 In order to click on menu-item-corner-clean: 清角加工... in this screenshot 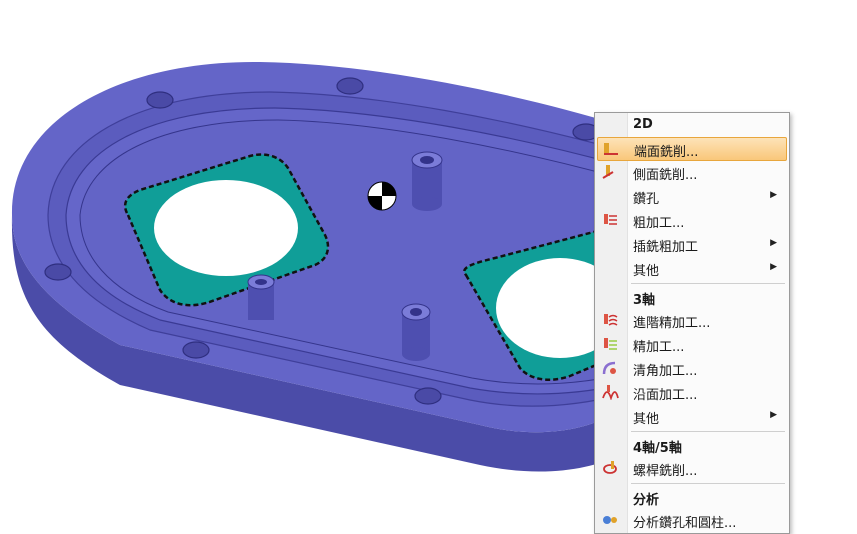, I will do `click(691, 368)`.